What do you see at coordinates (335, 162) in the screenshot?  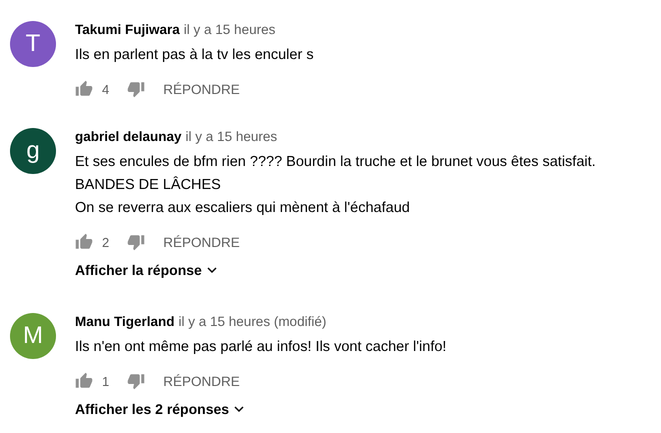 I see `comment-text: Et ses encules de bfm rien ???? Bourdin la truche et le brunet vous êtes satisfait.` at bounding box center [335, 162].